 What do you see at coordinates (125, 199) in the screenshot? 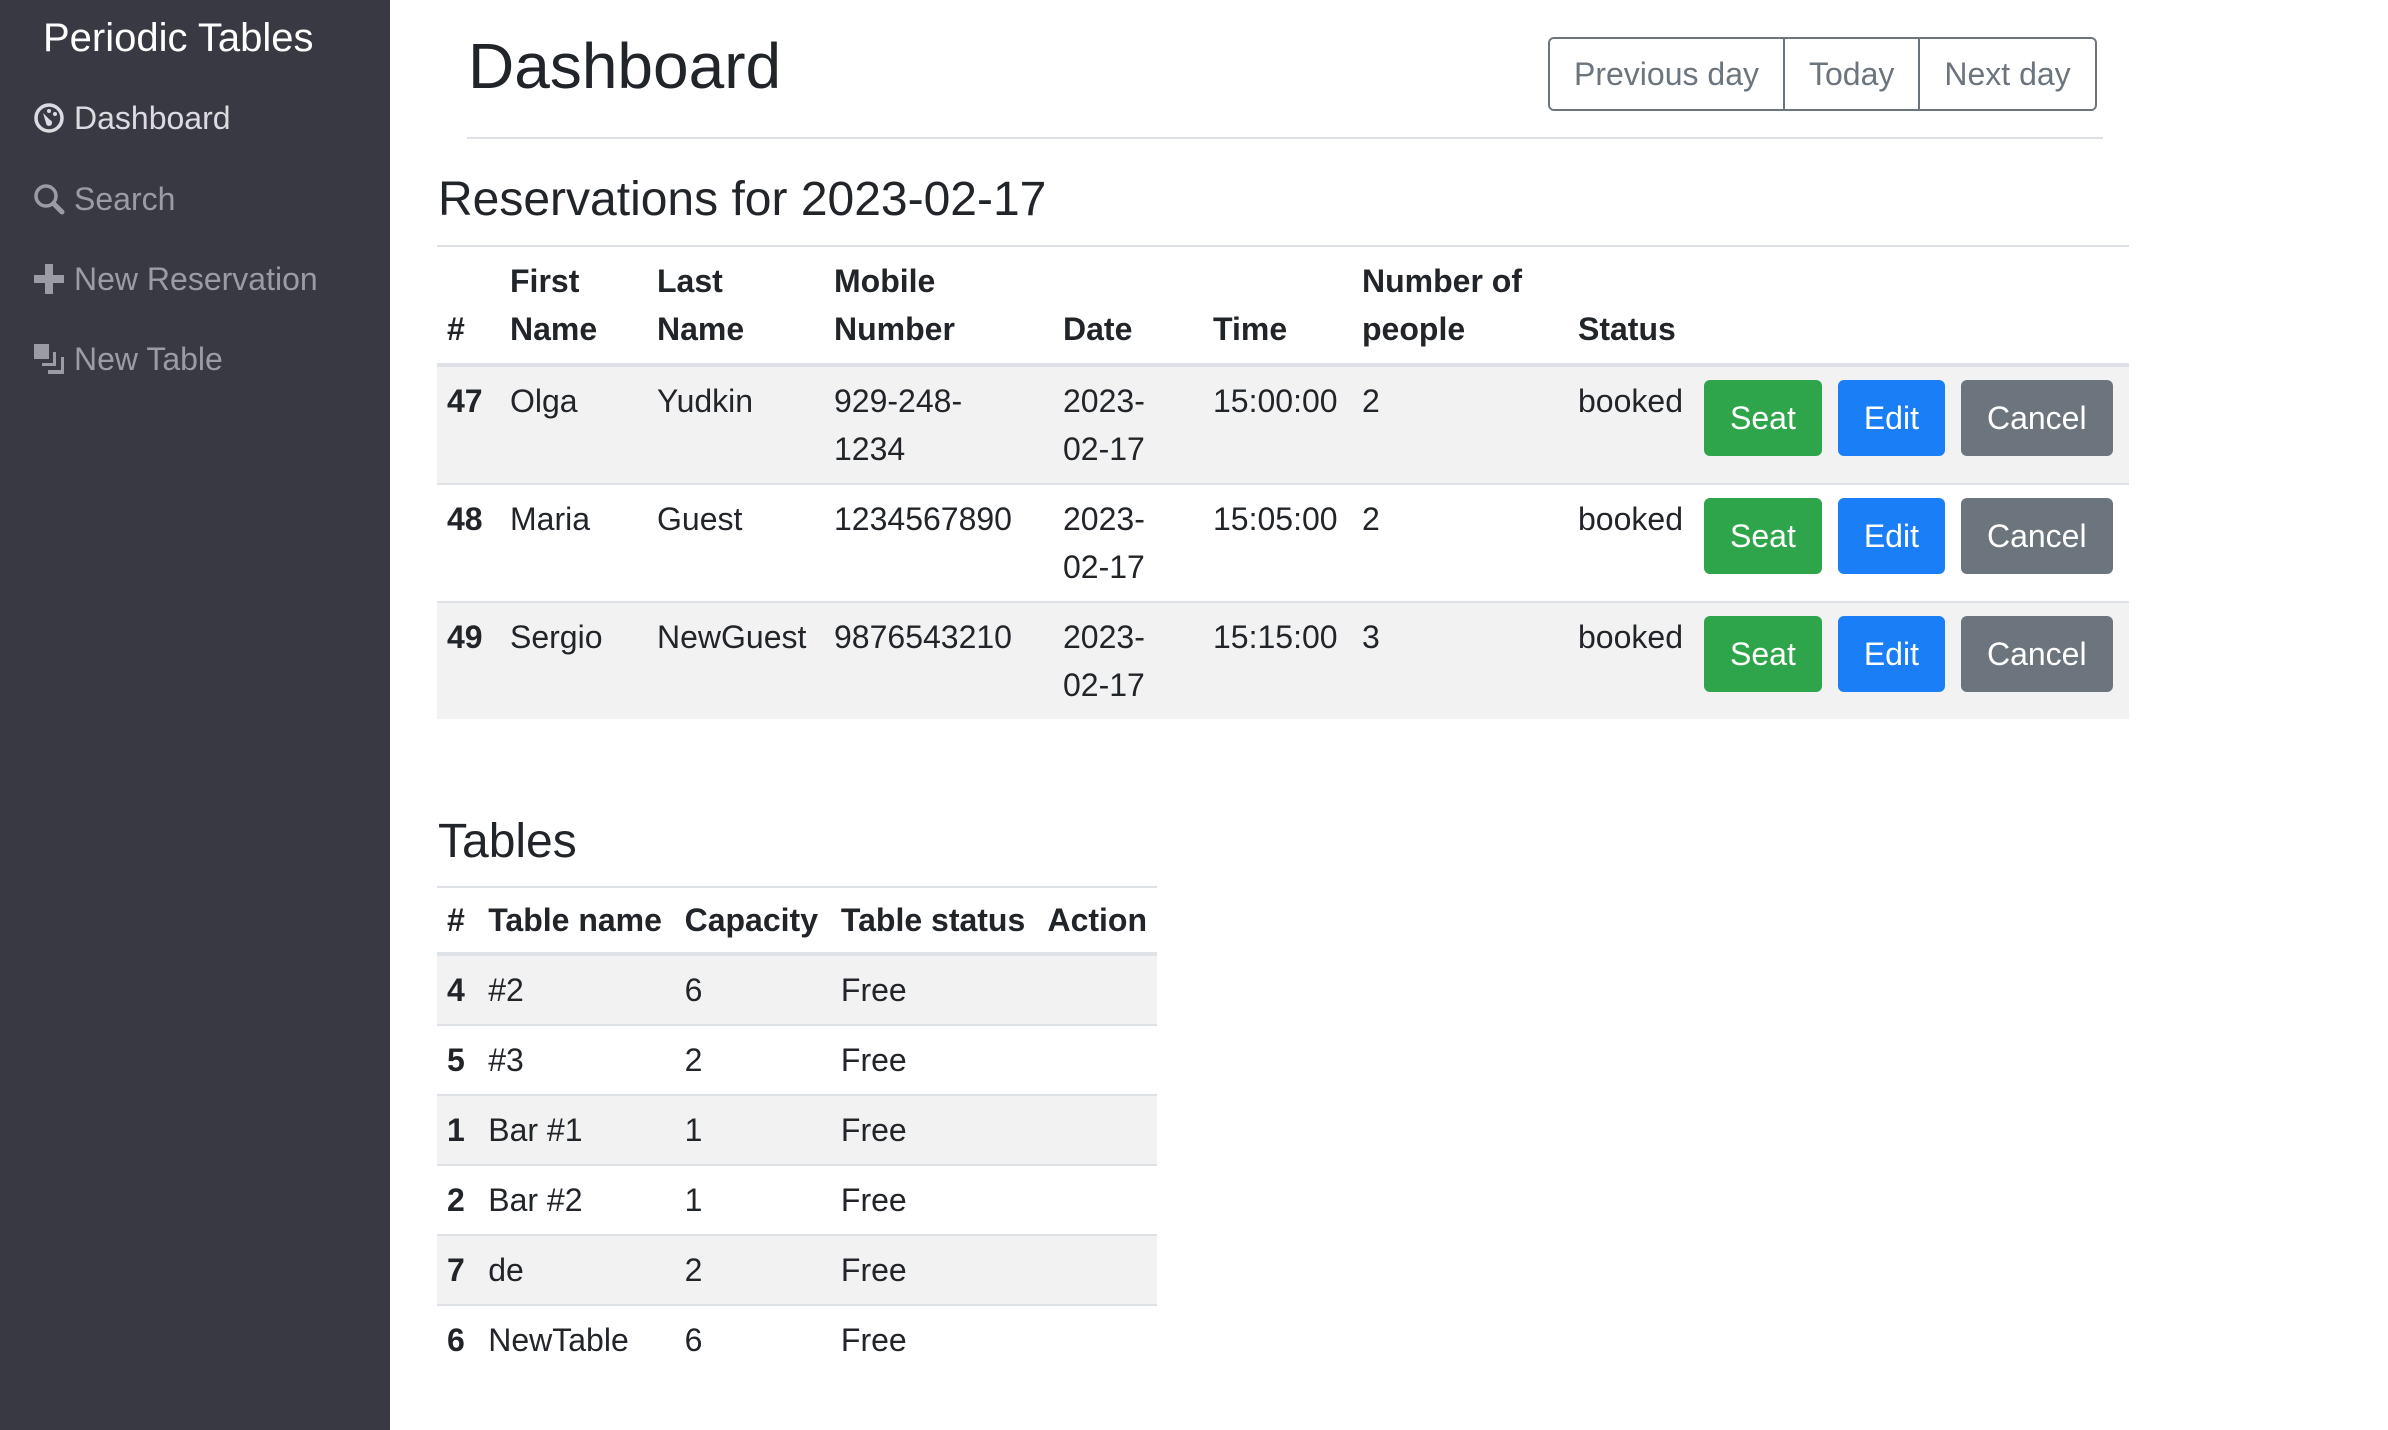
I see `sidebar-item-label: Search` at bounding box center [125, 199].